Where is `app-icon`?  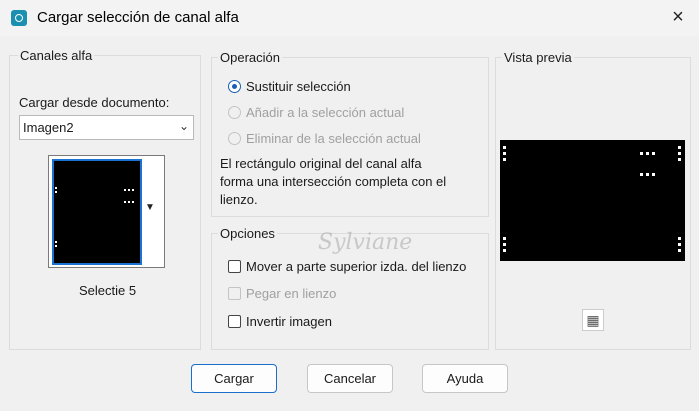 app-icon is located at coordinates (19, 18).